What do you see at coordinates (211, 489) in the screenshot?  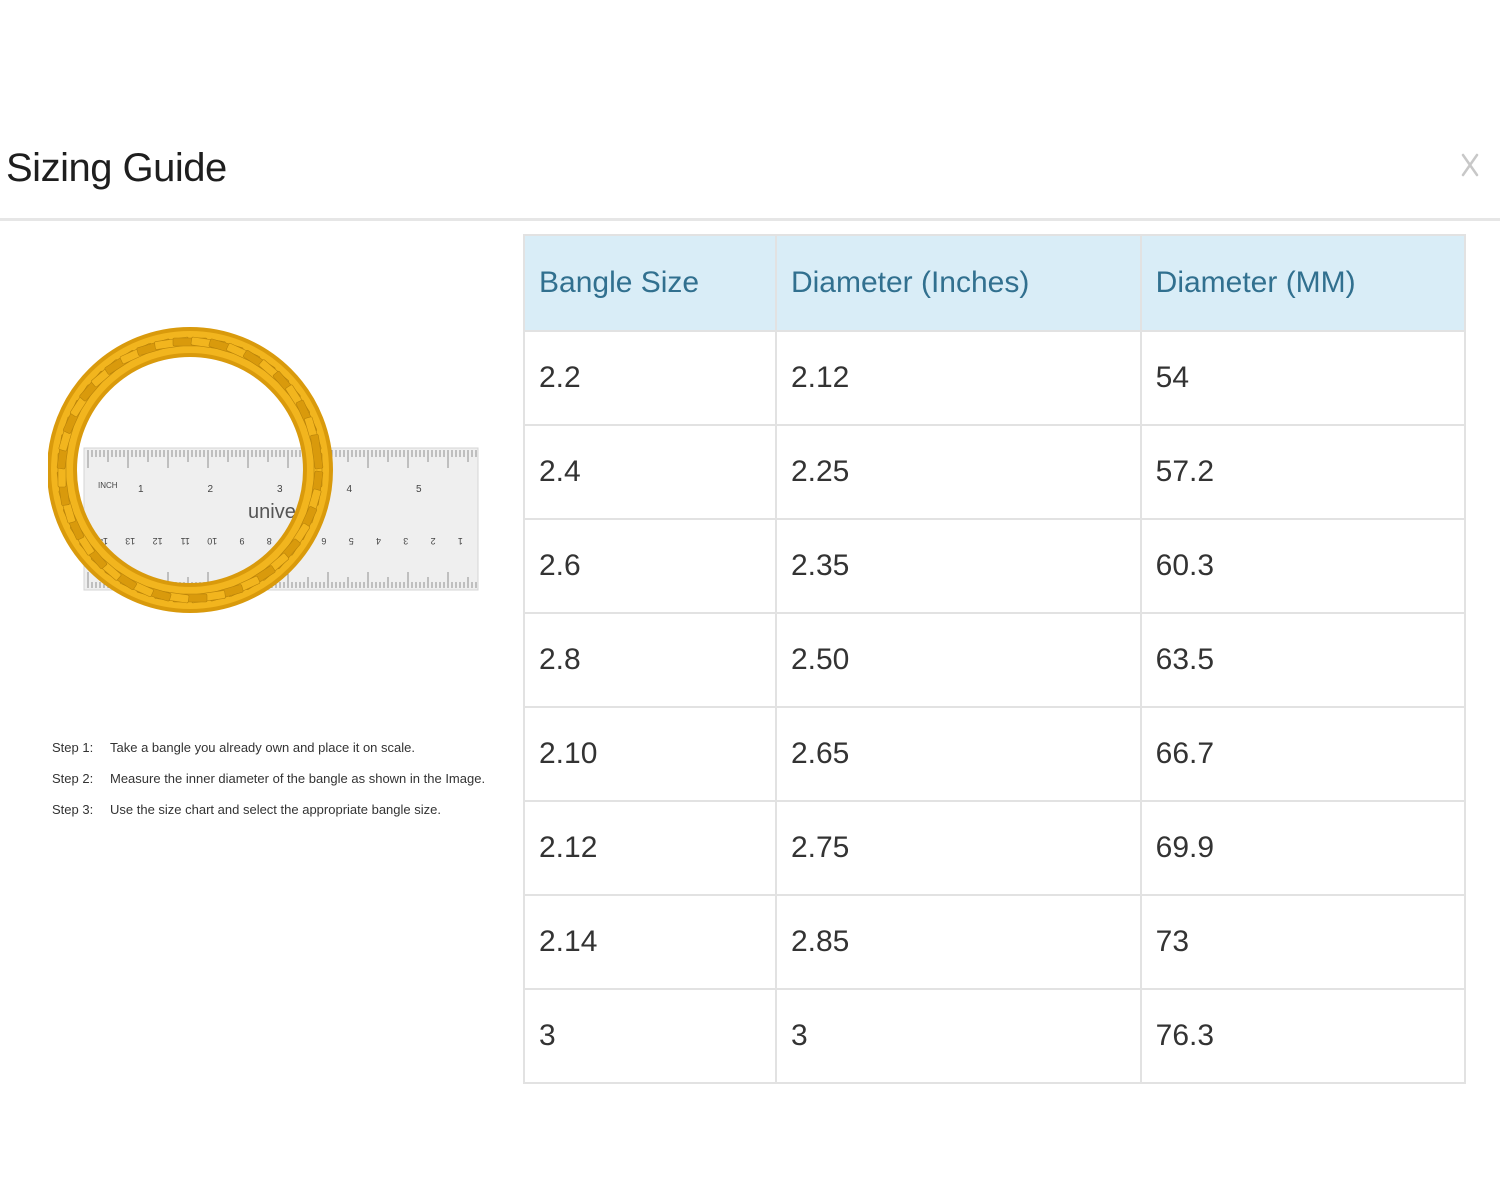 I see `ruler-inch-number: 2` at bounding box center [211, 489].